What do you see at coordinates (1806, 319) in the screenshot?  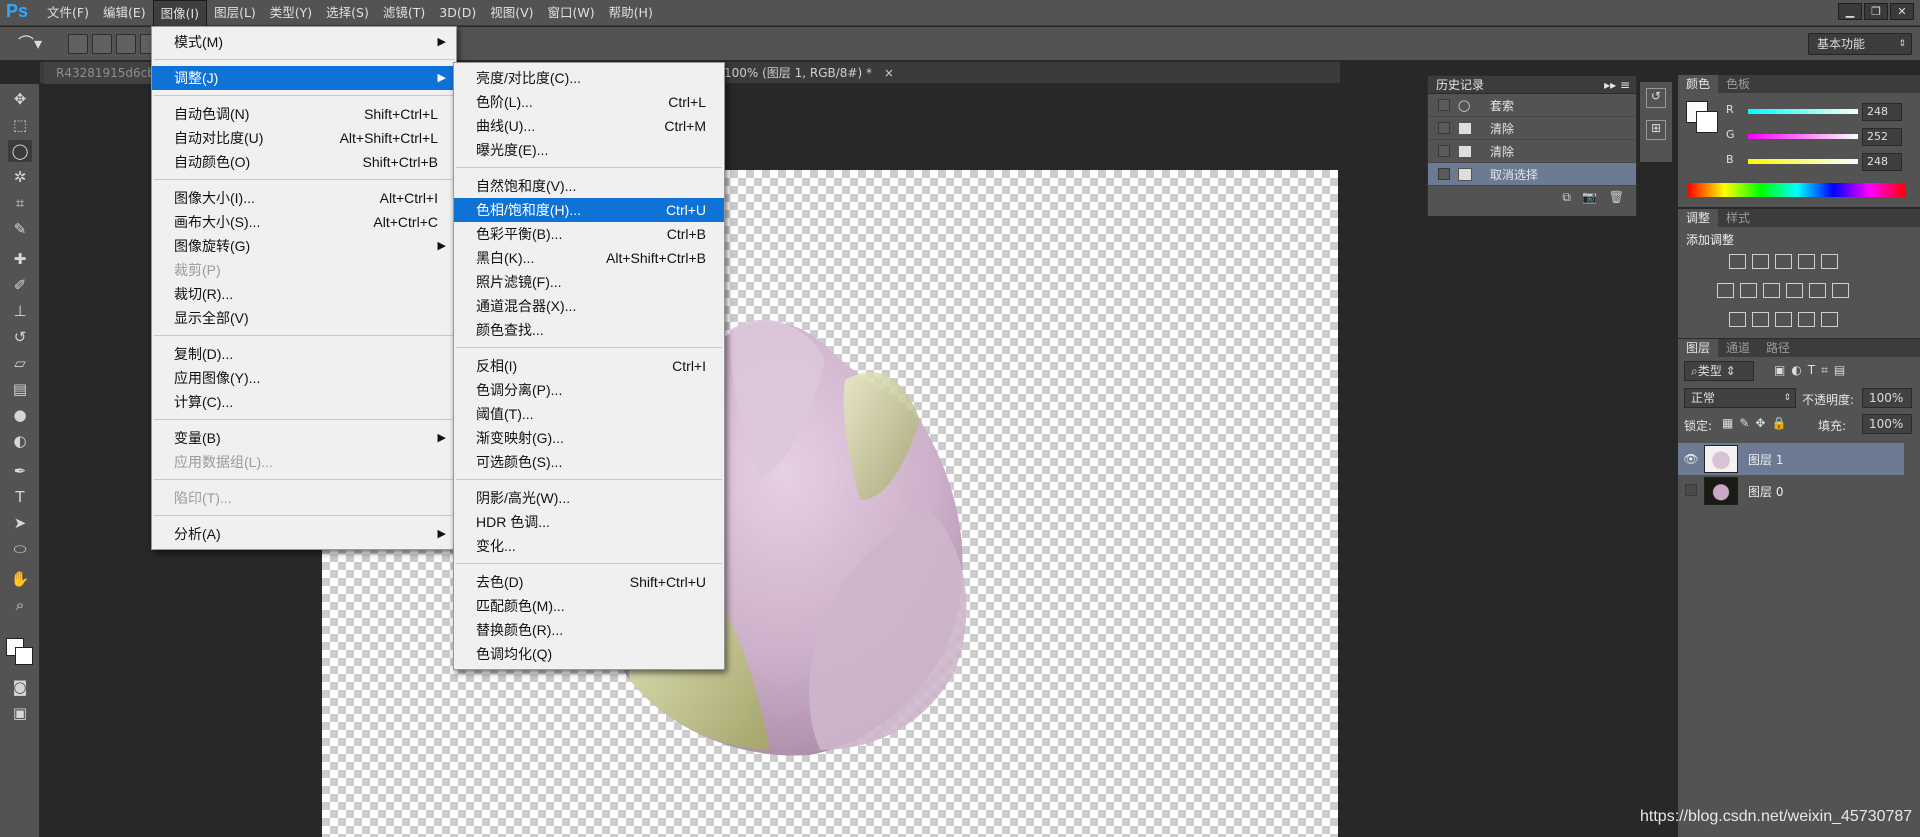 I see `gradient-map-icon` at bounding box center [1806, 319].